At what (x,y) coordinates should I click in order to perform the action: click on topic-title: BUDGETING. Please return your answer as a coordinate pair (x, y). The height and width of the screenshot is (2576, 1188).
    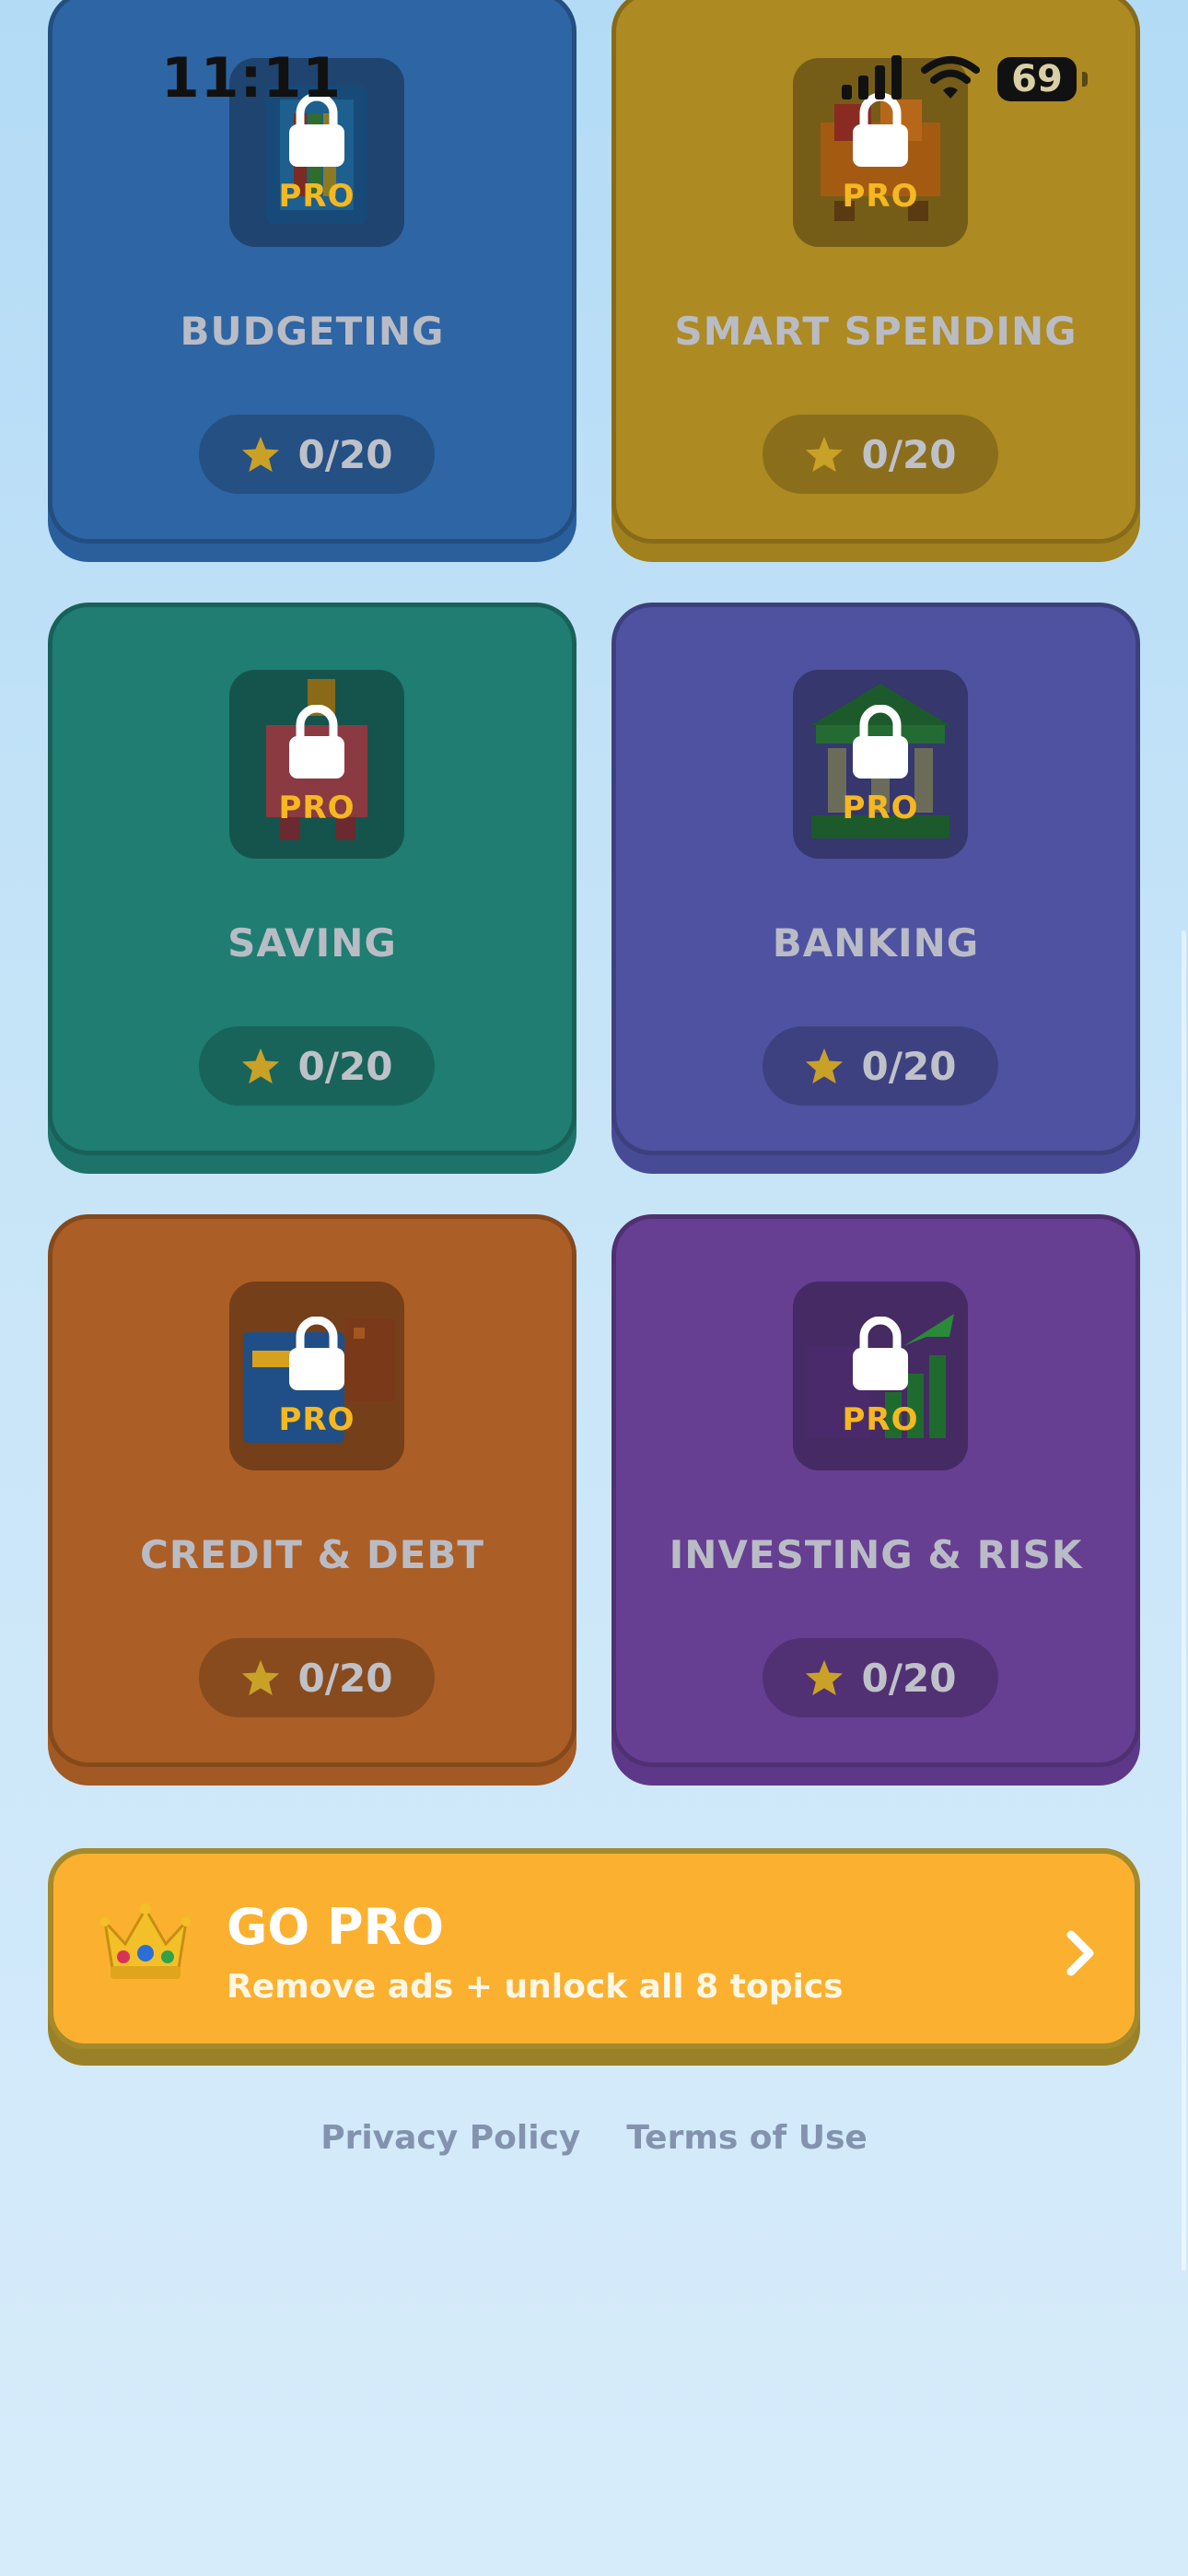
    Looking at the image, I should click on (312, 331).